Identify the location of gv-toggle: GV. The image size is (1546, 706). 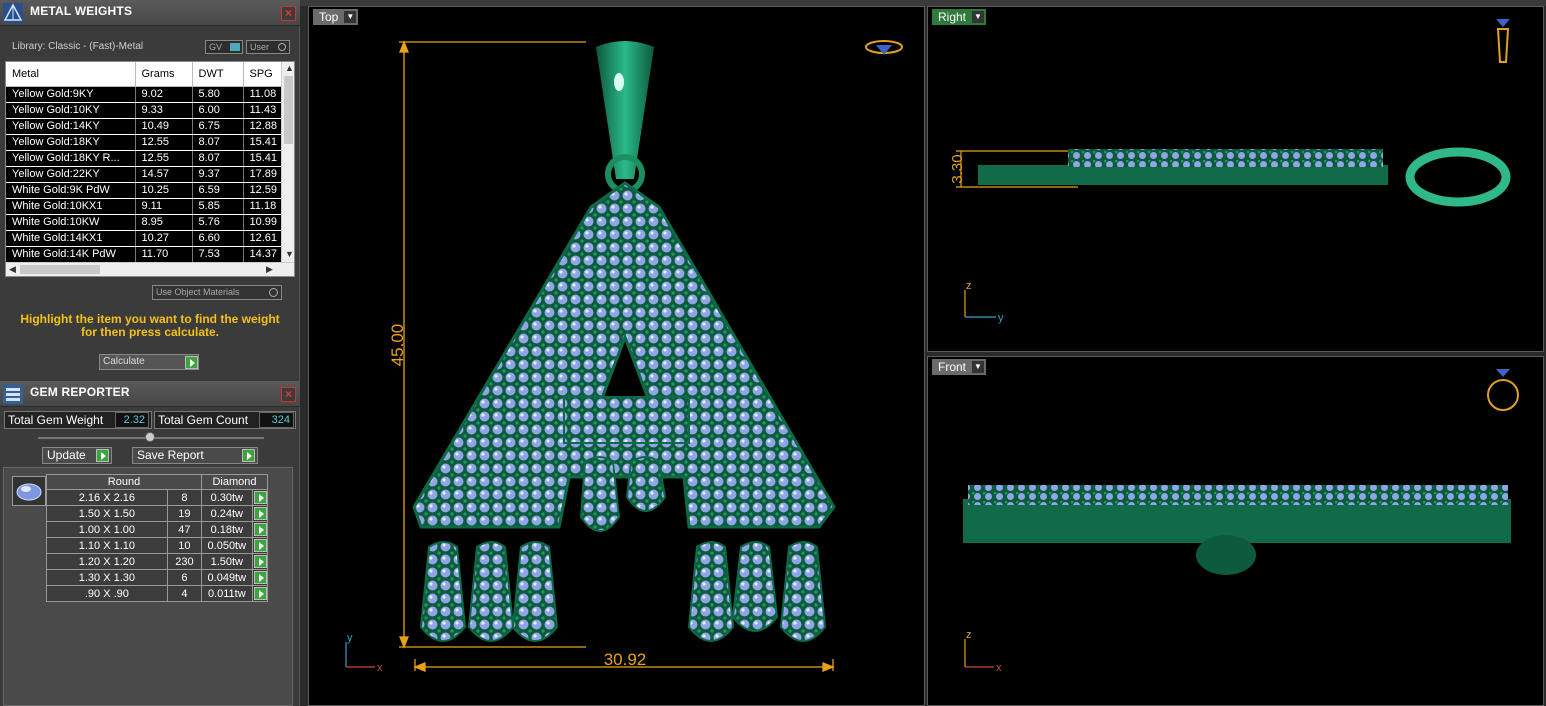
(224, 47).